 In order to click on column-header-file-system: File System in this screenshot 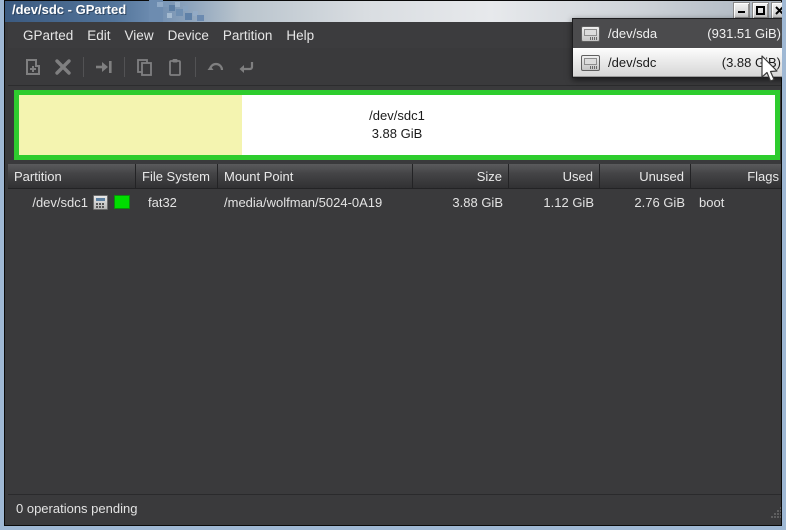, I will do `click(177, 176)`.